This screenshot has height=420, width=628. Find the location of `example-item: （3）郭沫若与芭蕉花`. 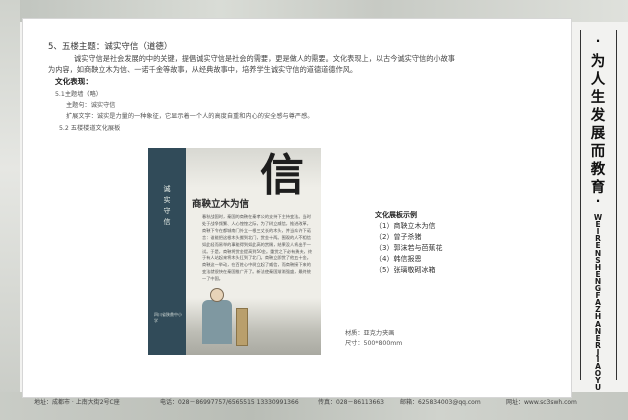

example-item: （3）郭沫若与芭蕉花 is located at coordinates (409, 248).